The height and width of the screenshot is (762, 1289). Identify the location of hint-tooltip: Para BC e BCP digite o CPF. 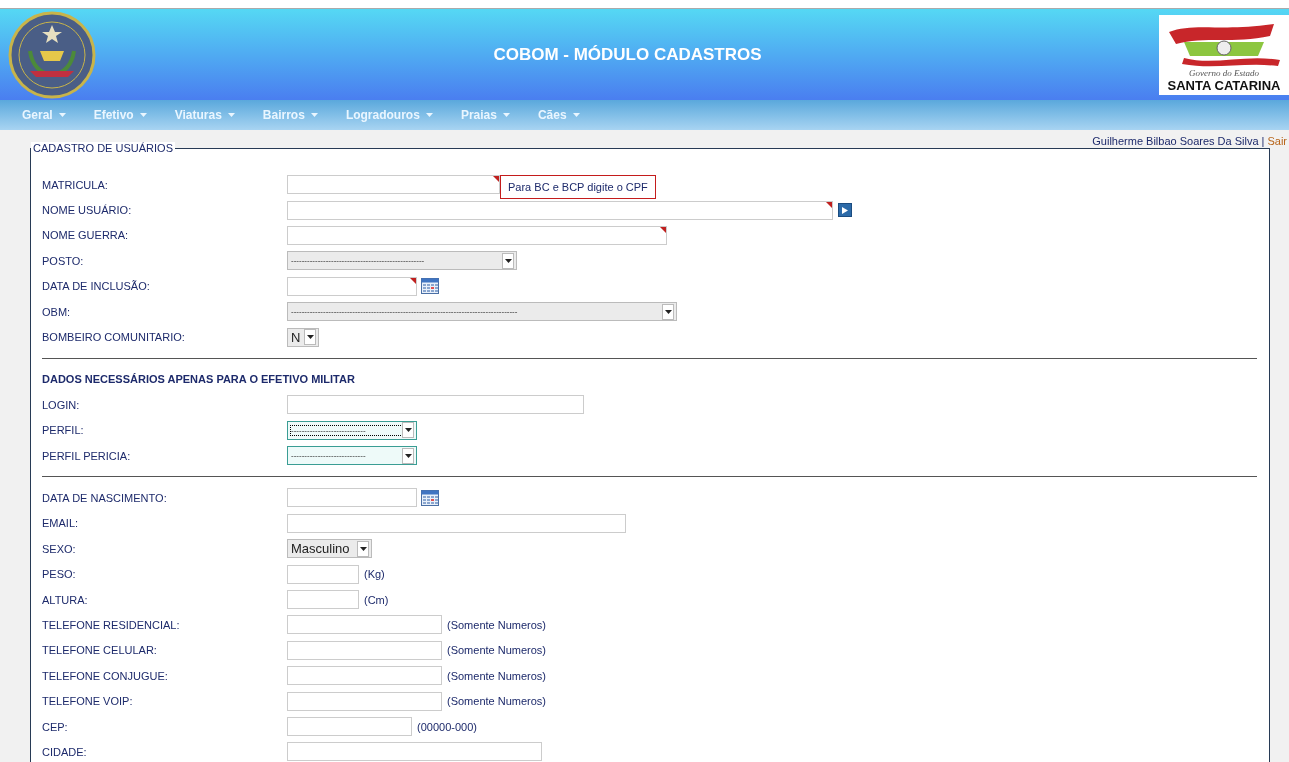
(578, 187).